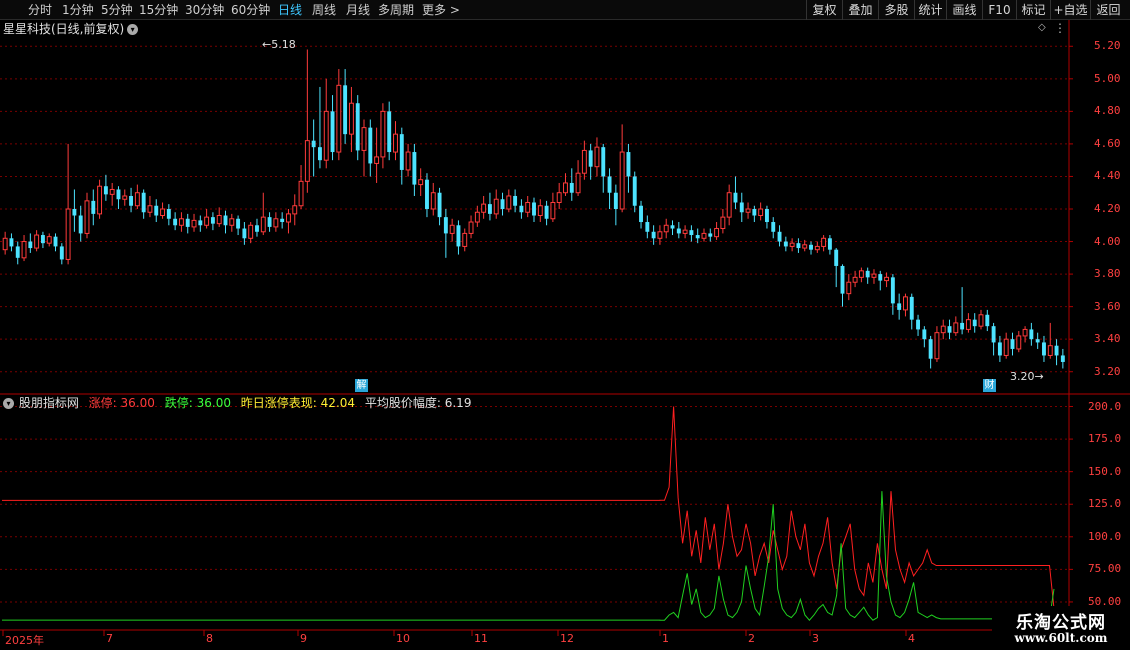  What do you see at coordinates (1107, 143) in the screenshot?
I see `price-axis-label: 4.60` at bounding box center [1107, 143].